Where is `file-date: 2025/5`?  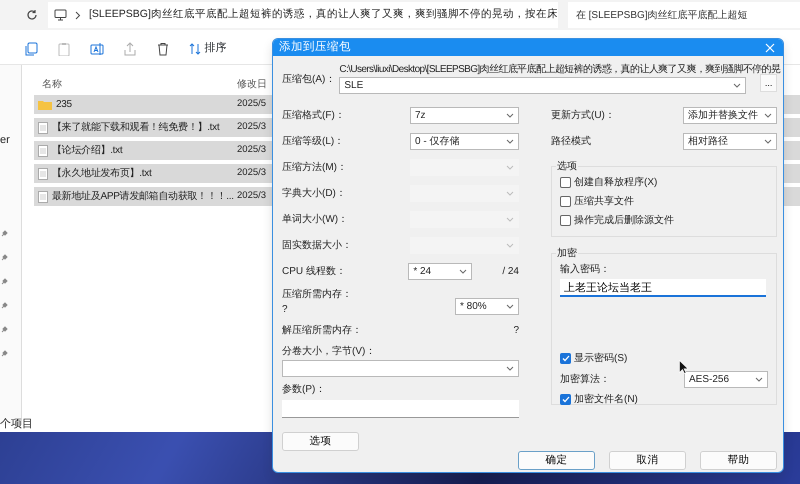
file-date: 2025/5 is located at coordinates (251, 104).